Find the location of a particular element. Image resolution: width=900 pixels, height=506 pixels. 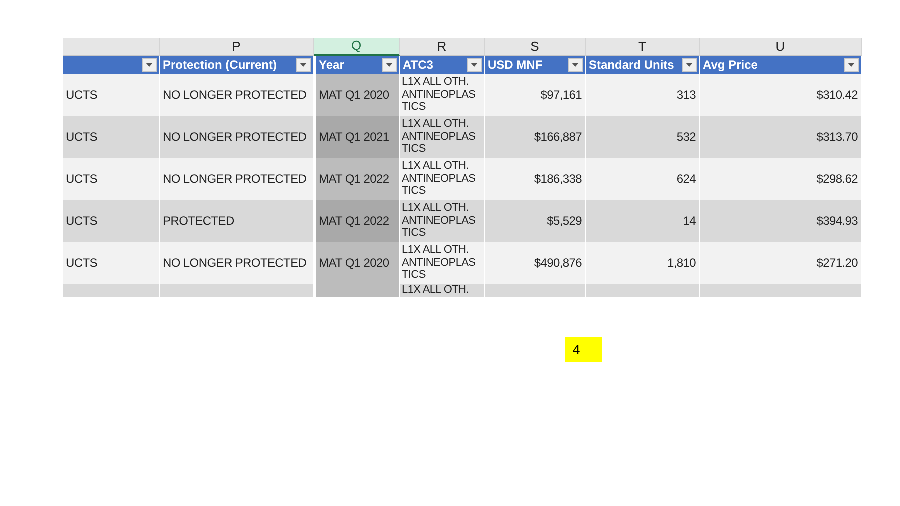

table-cell: L1X ALL OTH. is located at coordinates (442, 290).